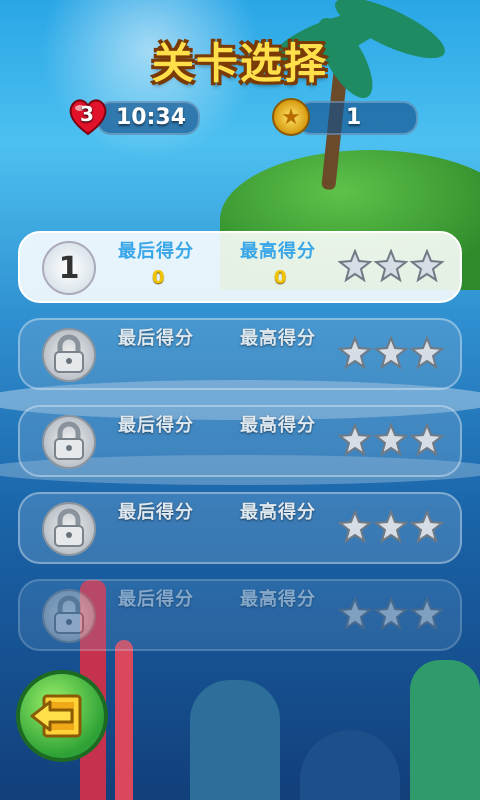  I want to click on level-row-1: 1 最后得分 最高得分 0 0, so click(240, 267).